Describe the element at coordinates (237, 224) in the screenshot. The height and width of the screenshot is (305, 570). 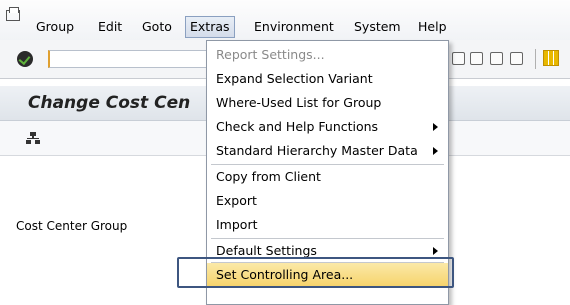
I see `menu-item-label: Import` at that location.